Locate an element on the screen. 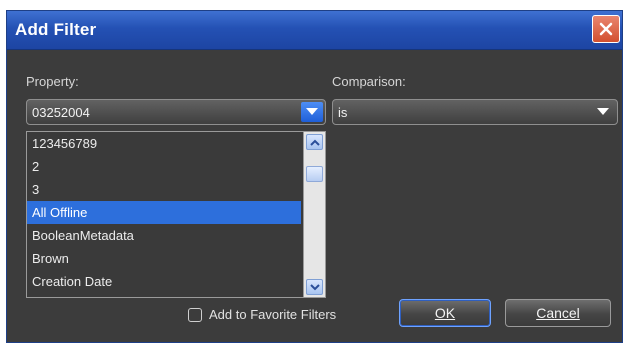  scroll-down-button is located at coordinates (314, 287).